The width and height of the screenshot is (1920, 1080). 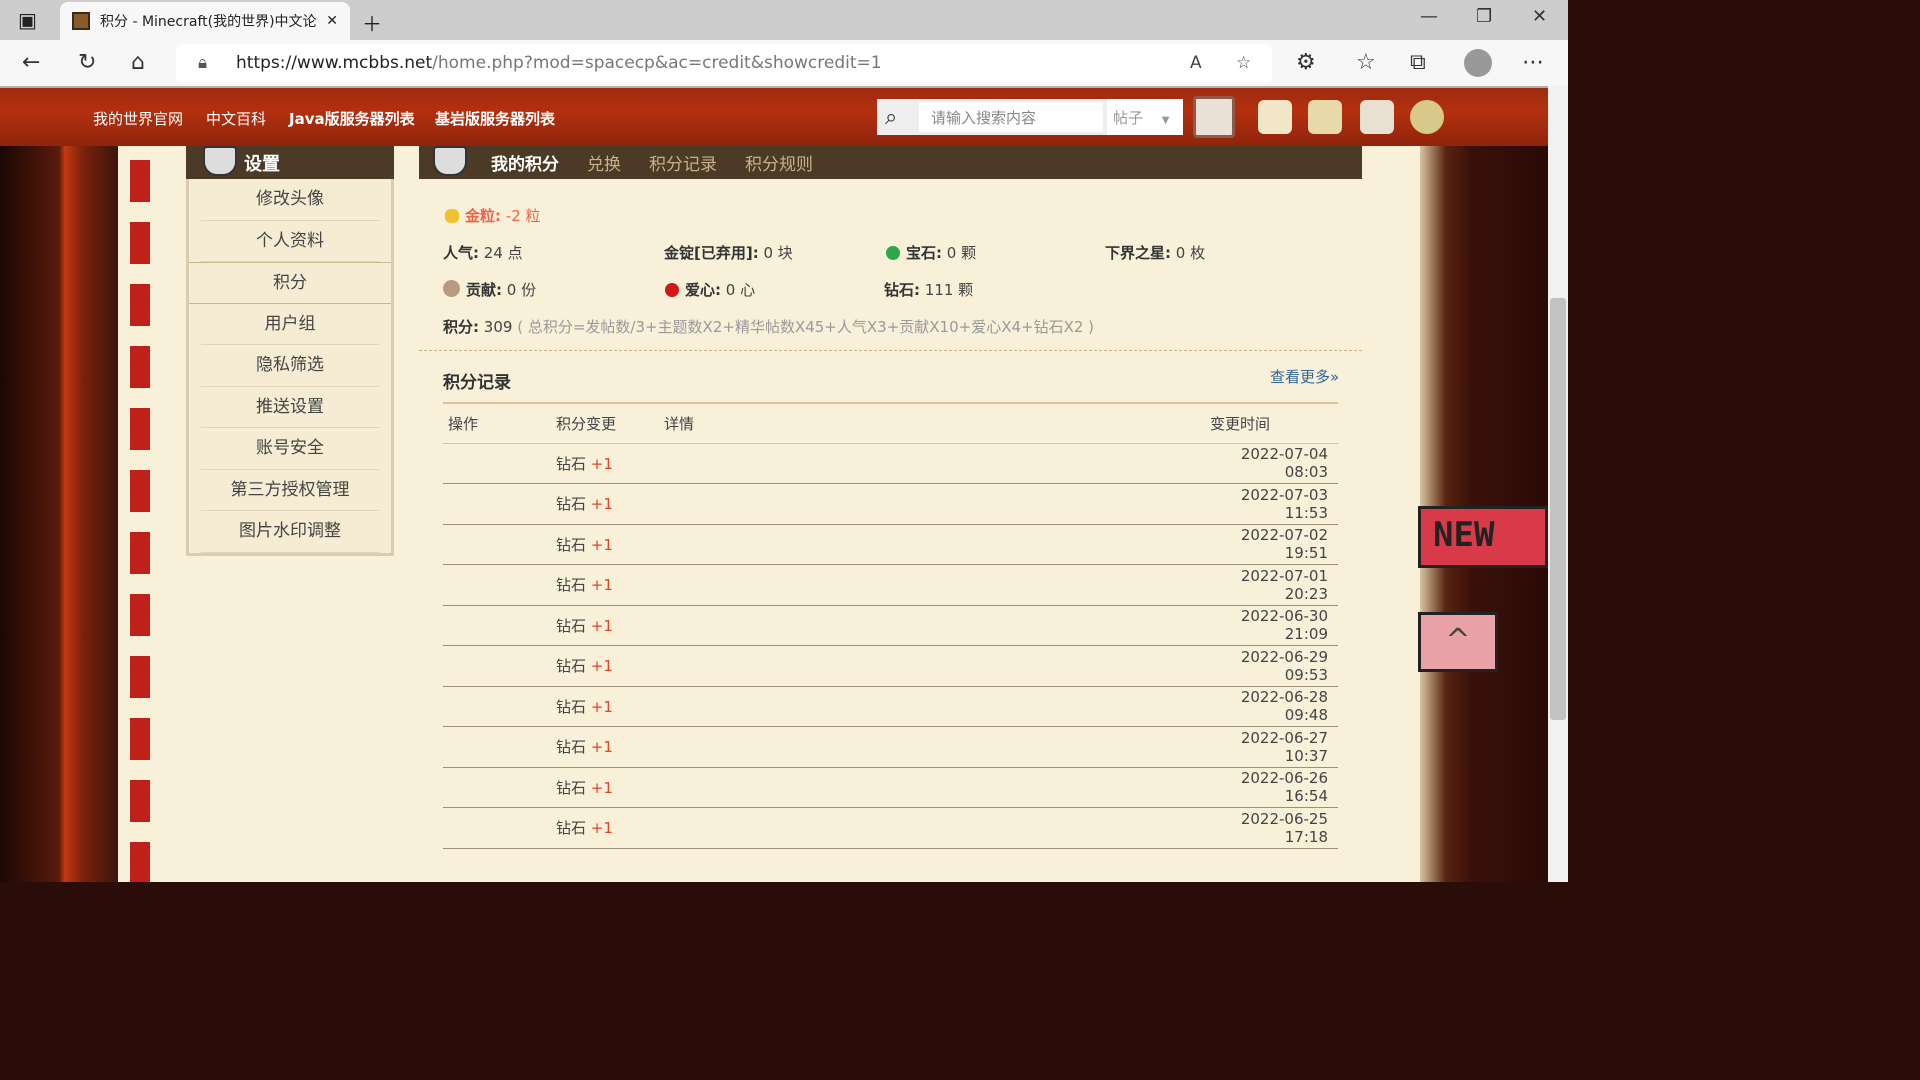 I want to click on restore-icon: ❐, so click(x=1484, y=16).